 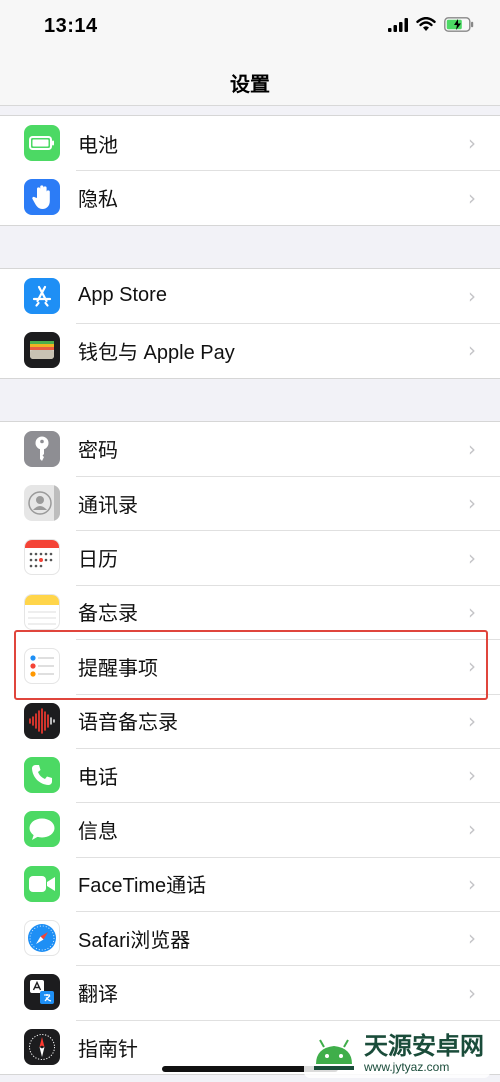 I want to click on status-icons, so click(x=431, y=24).